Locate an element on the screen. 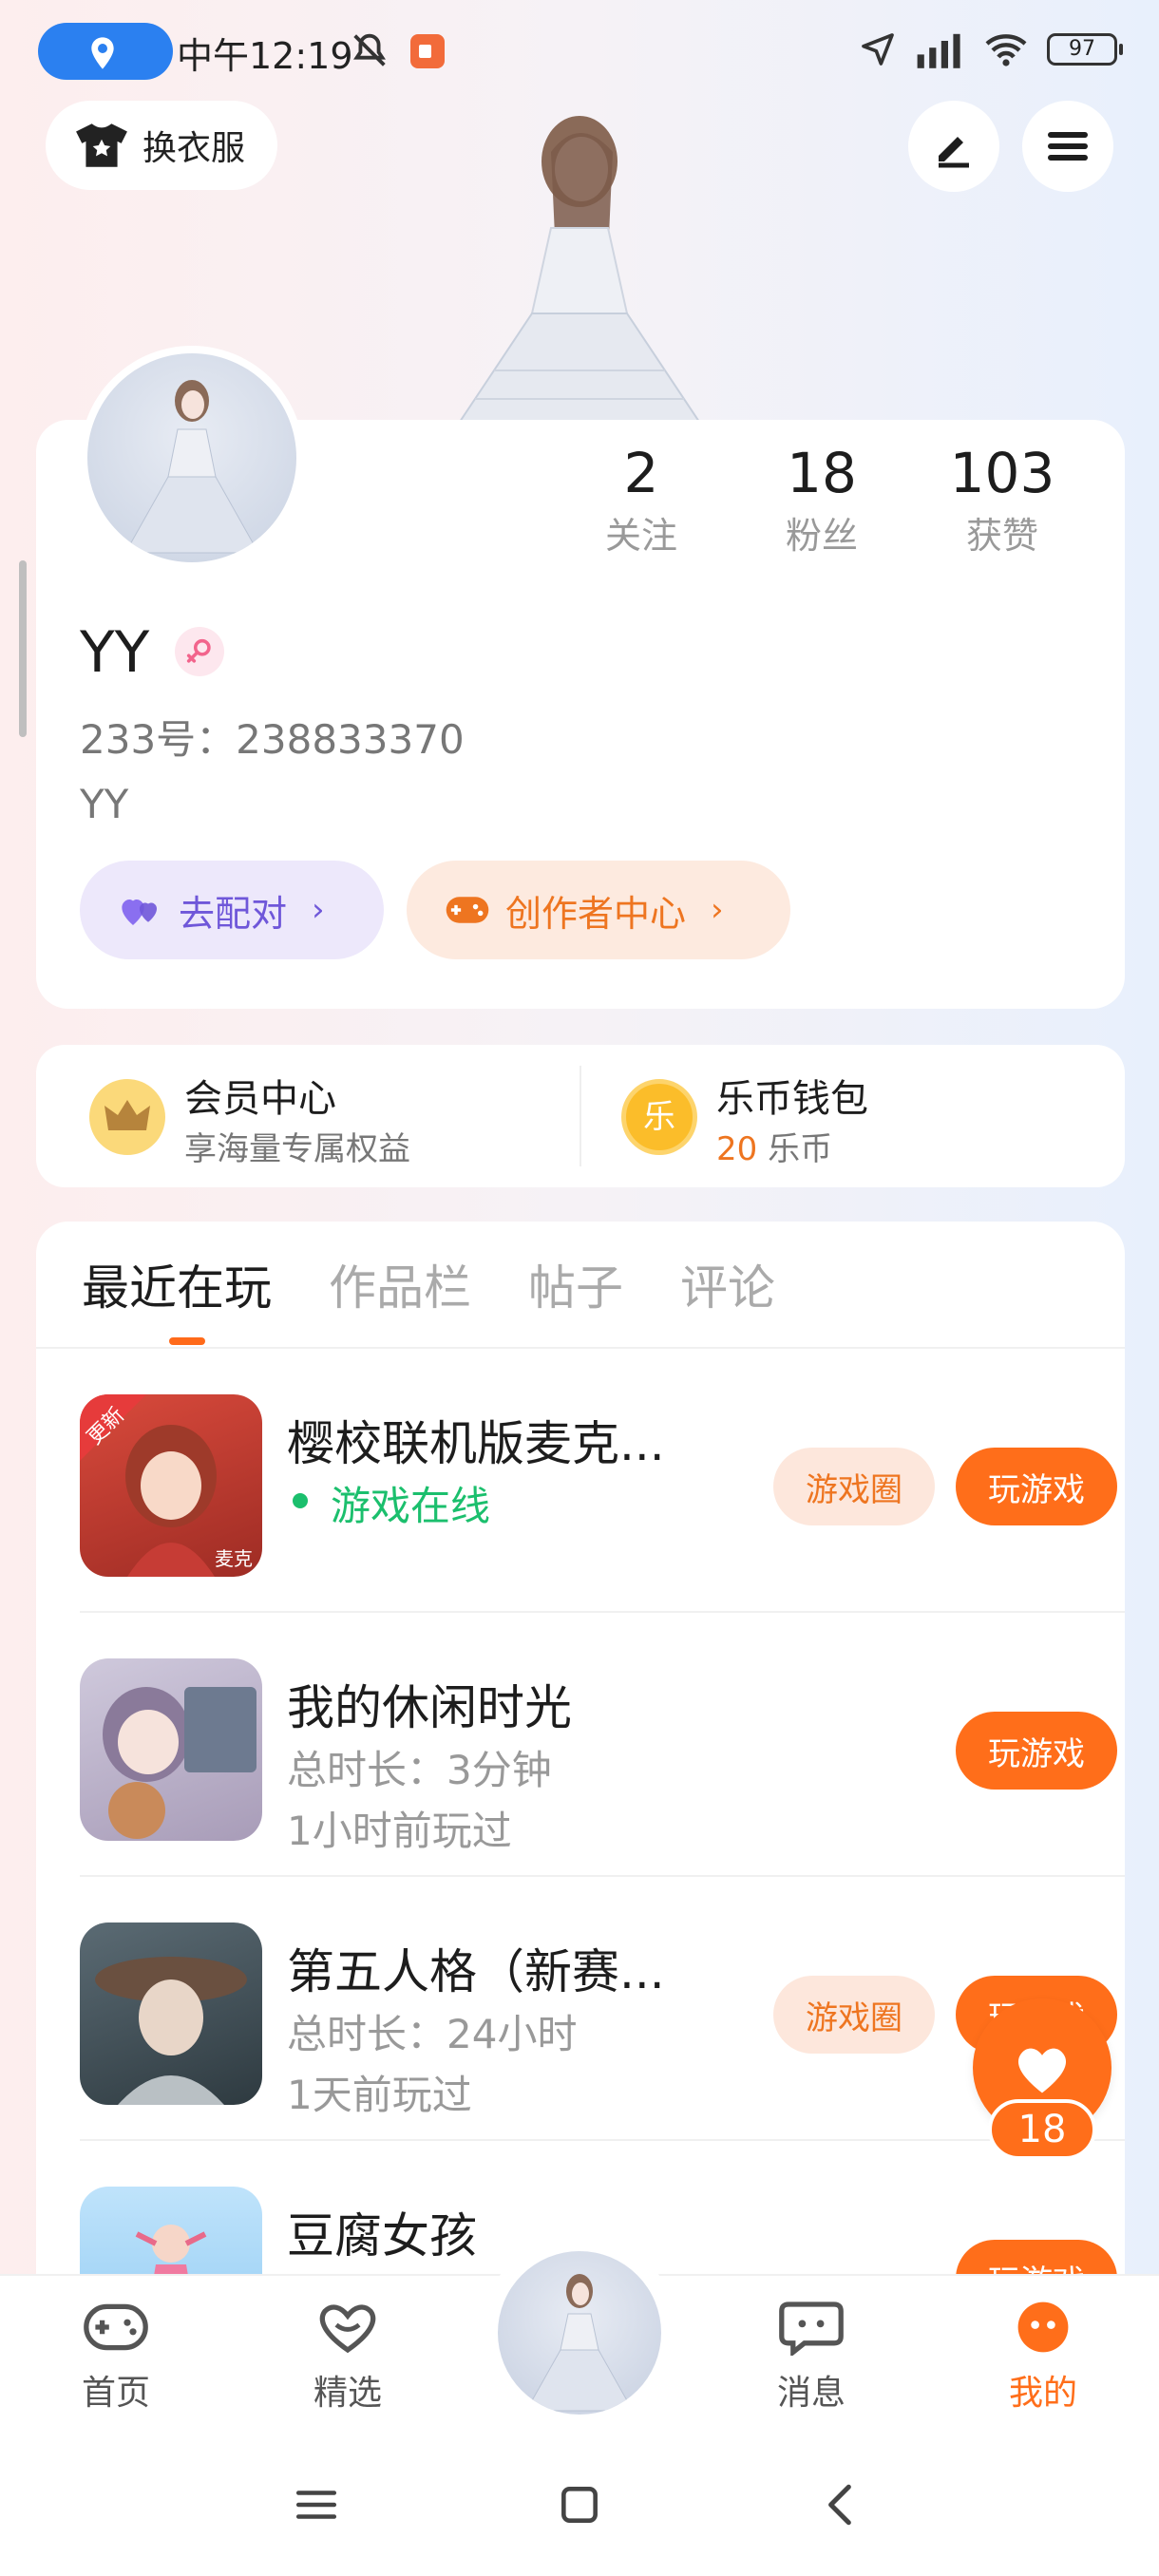  member-center-subtitle: 享海量专属权益 is located at coordinates (297, 1149).